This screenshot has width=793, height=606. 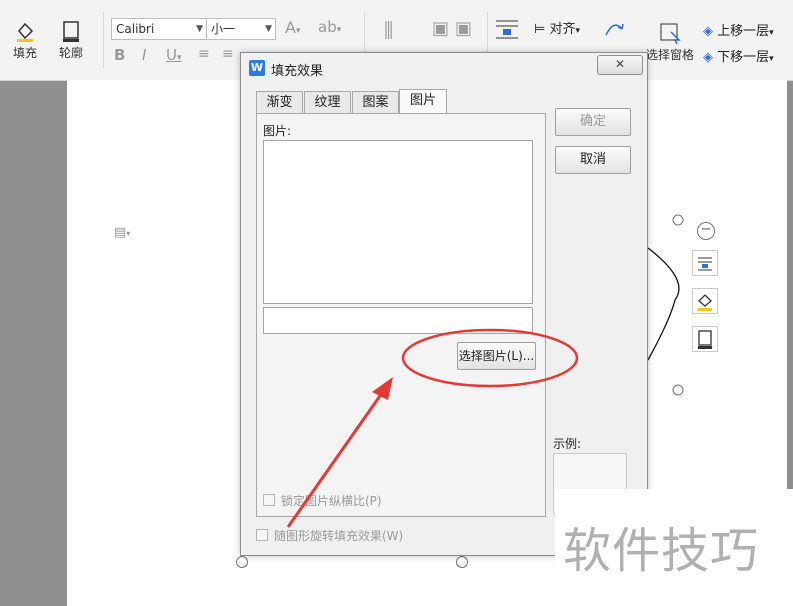 I want to click on font-size-value: 小一, so click(x=223, y=29).